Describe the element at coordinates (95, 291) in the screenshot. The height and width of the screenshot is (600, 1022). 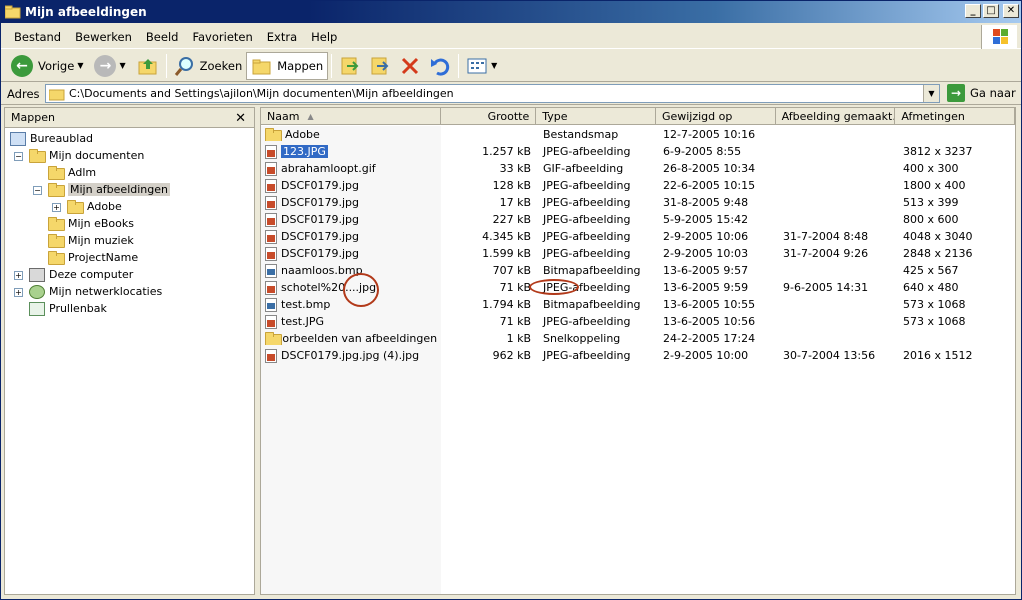
I see `tree-item-mijn-netwerklocaties: Mijn netwerklocaties` at that location.